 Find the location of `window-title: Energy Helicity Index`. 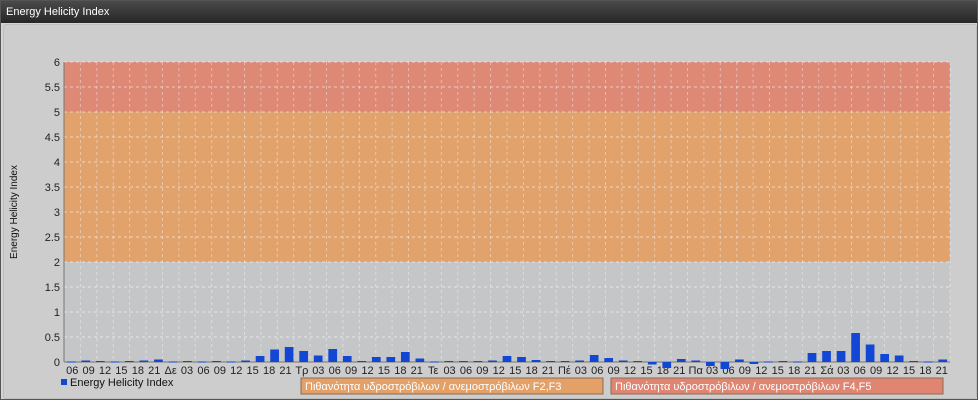

window-title: Energy Helicity Index is located at coordinates (58, 12).